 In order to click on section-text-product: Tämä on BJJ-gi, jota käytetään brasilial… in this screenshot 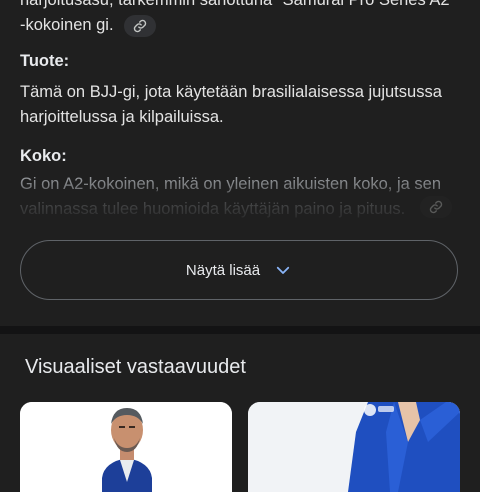, I will do `click(231, 104)`.